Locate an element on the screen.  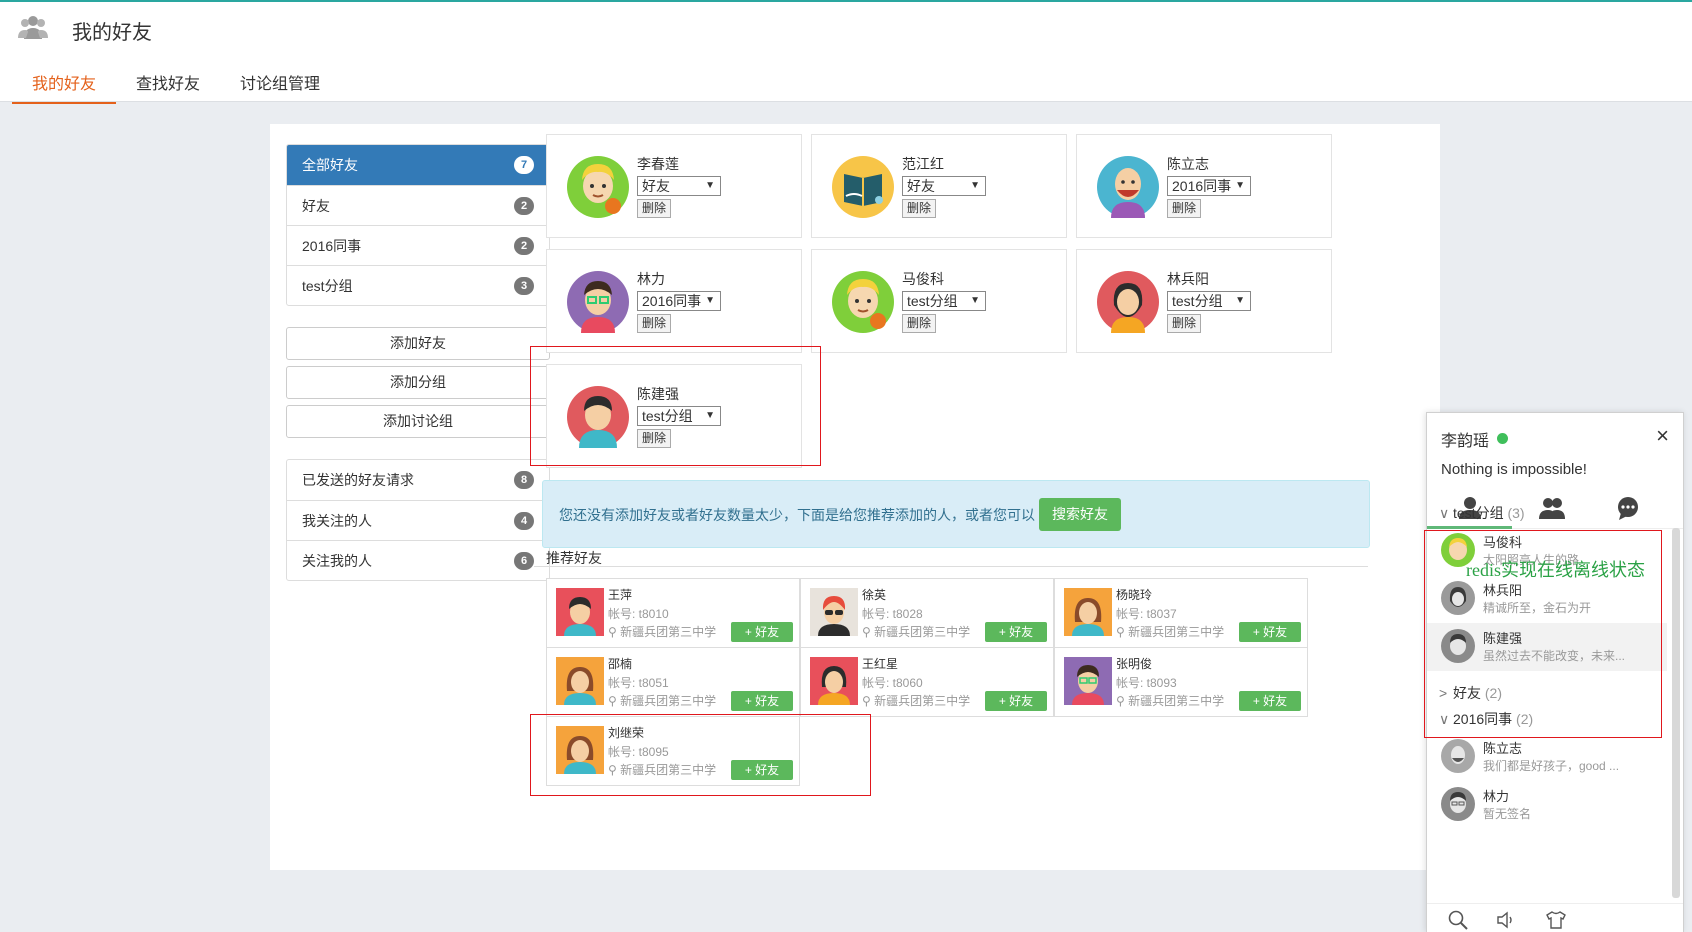
account-number: 帐号: t8037 is located at coordinates (1146, 614).